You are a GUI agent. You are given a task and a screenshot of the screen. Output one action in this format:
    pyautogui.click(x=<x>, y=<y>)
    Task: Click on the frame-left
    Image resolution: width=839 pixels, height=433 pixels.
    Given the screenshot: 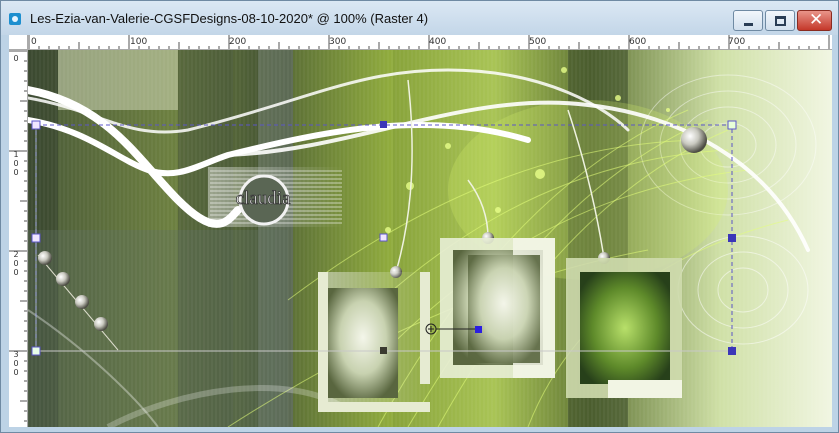 What is the action you would take?
    pyautogui.click(x=374, y=342)
    